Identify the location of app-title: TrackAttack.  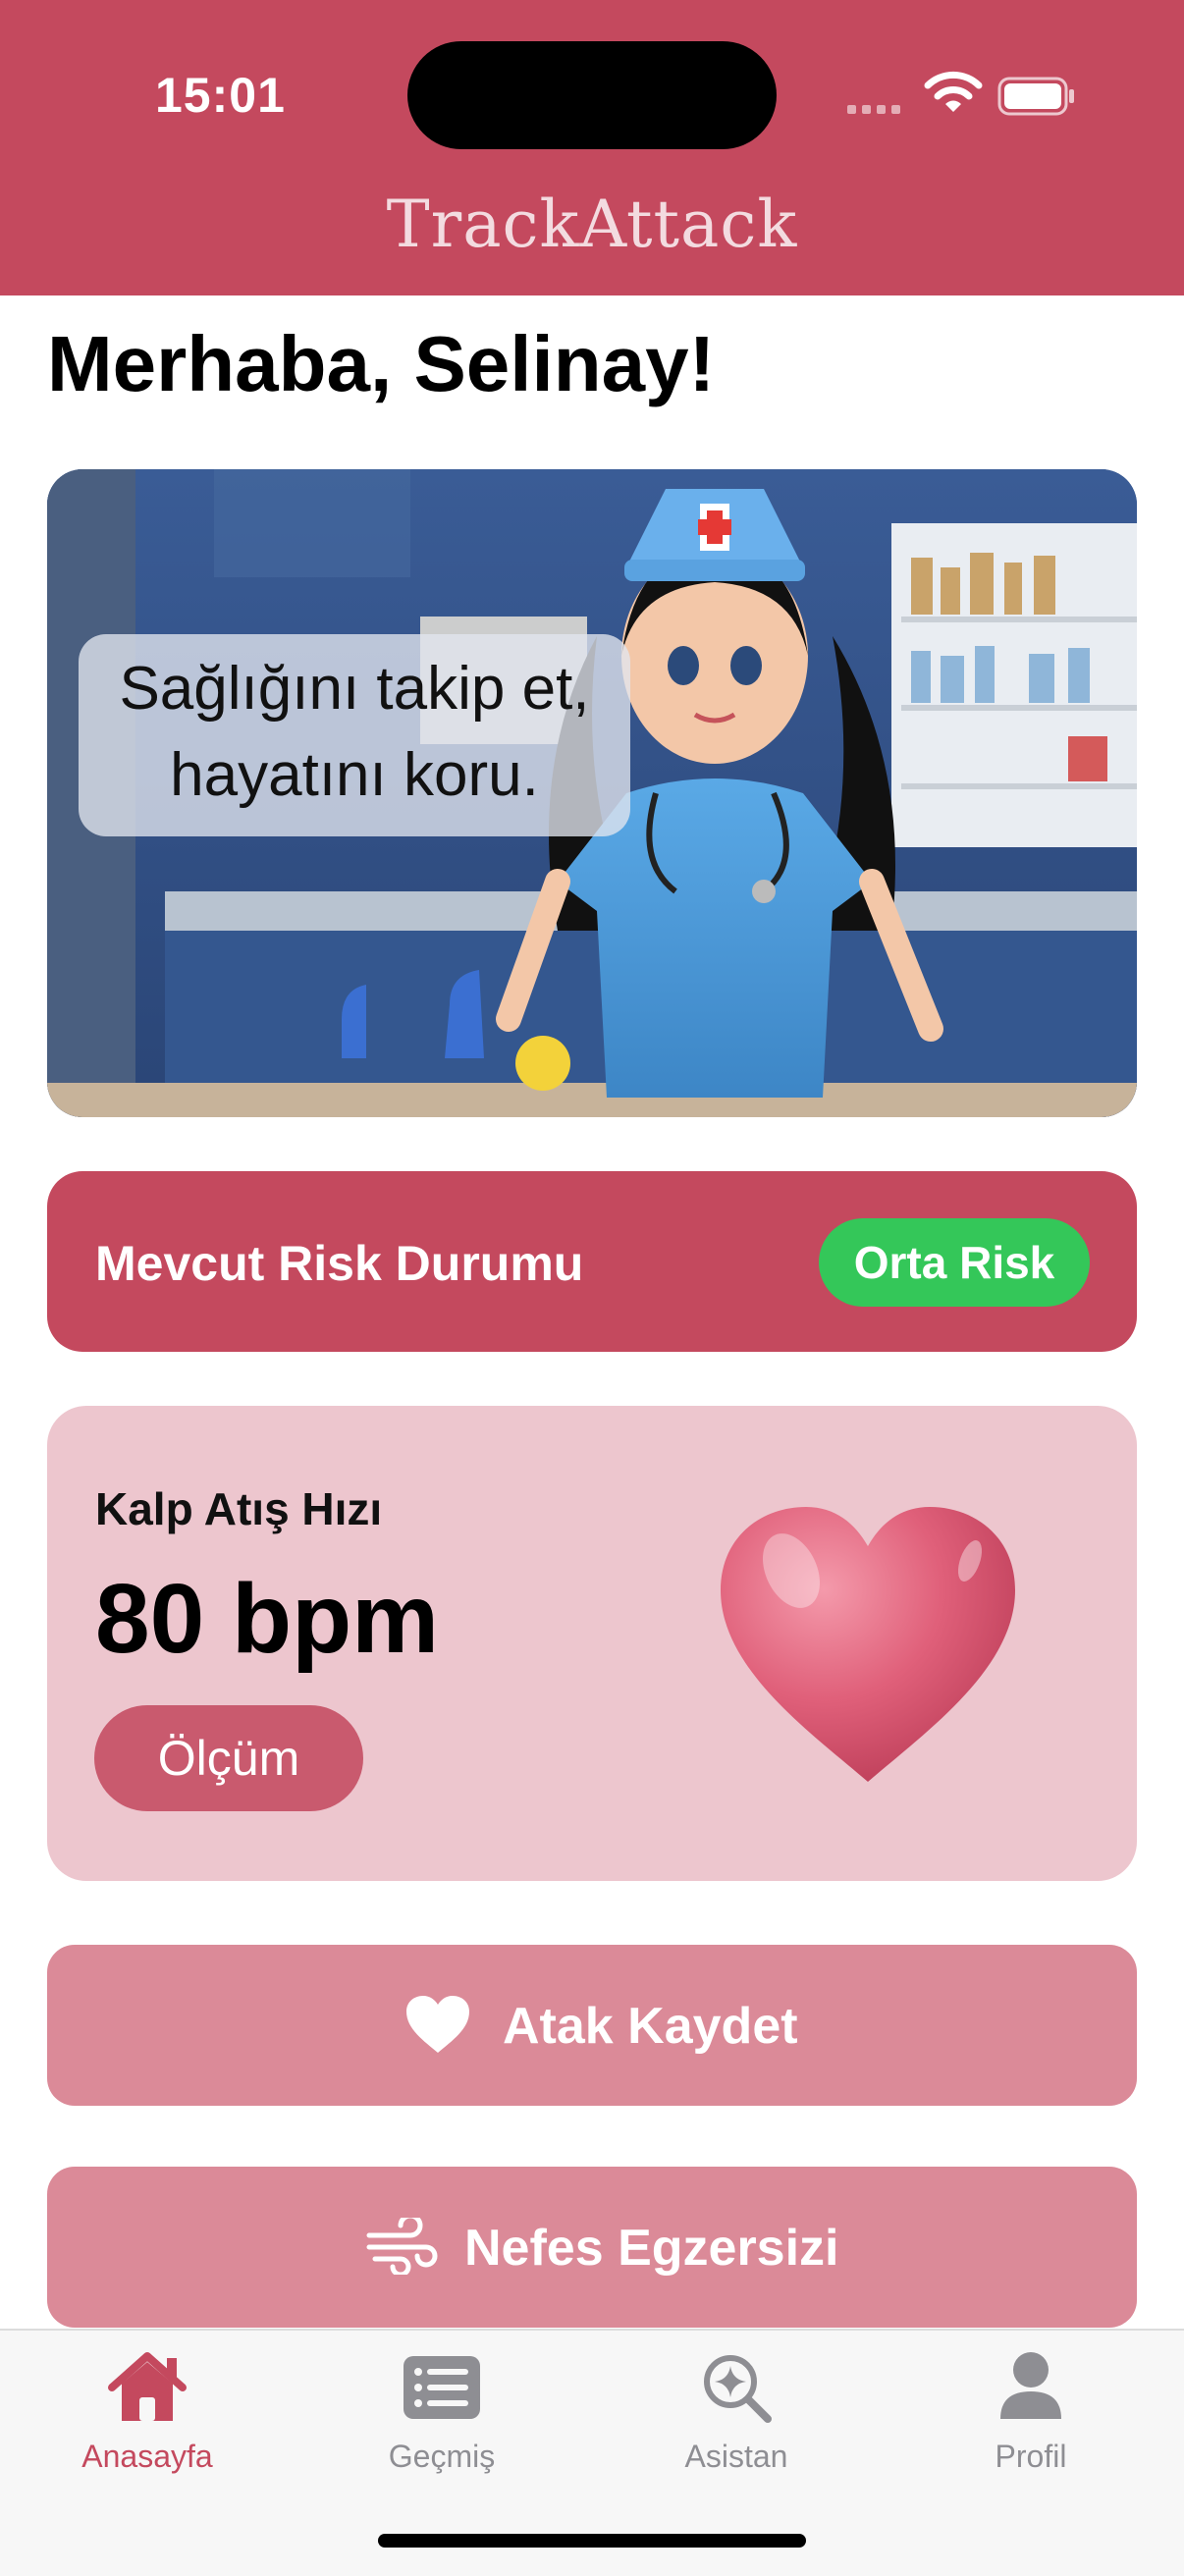
(592, 224).